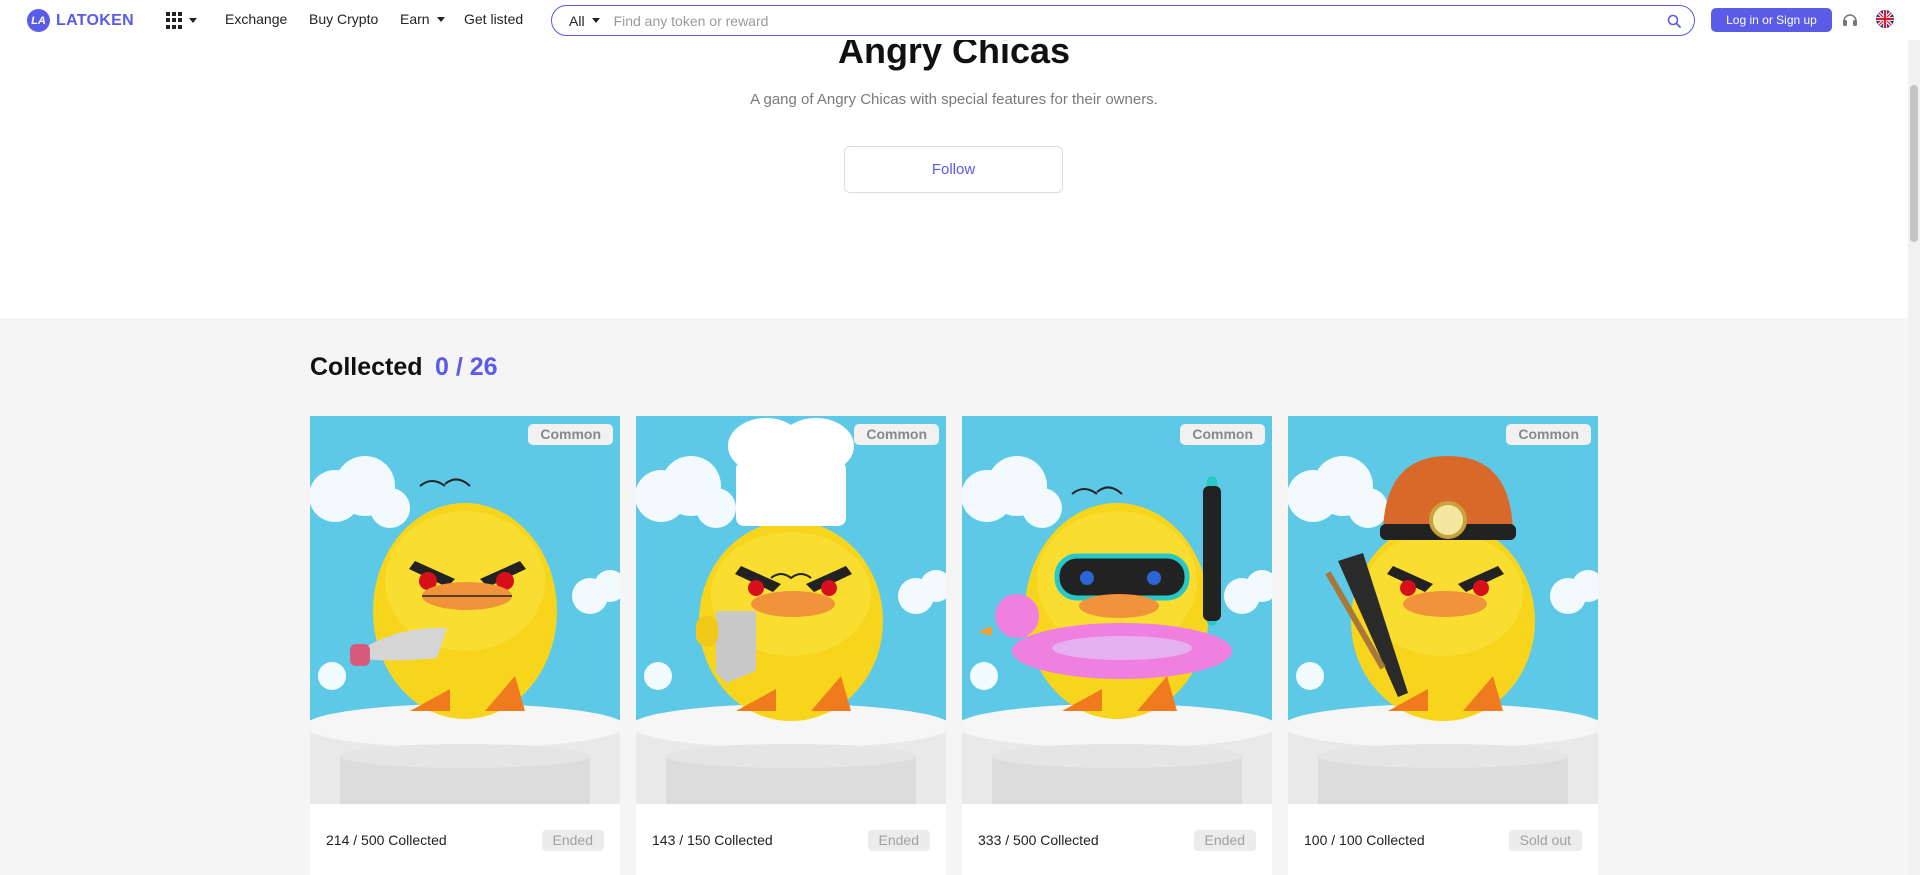 Image resolution: width=1920 pixels, height=875 pixels. I want to click on nft-card: Common 100 / 100 Collected Sold out, so click(1443, 645).